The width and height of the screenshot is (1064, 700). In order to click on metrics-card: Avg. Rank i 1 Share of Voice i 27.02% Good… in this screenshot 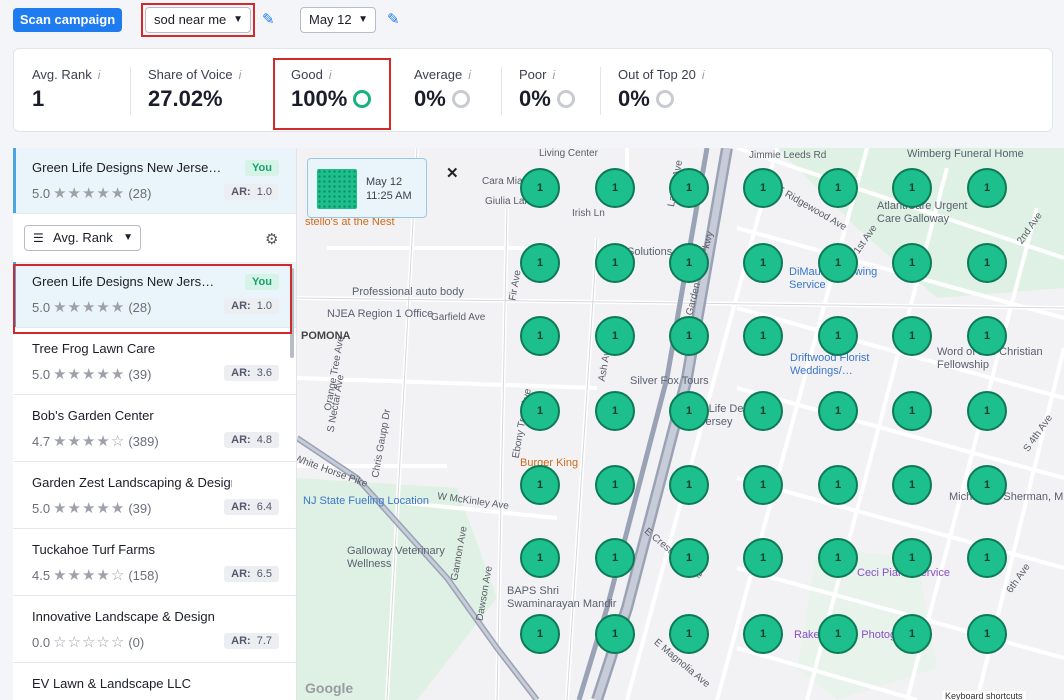, I will do `click(533, 90)`.